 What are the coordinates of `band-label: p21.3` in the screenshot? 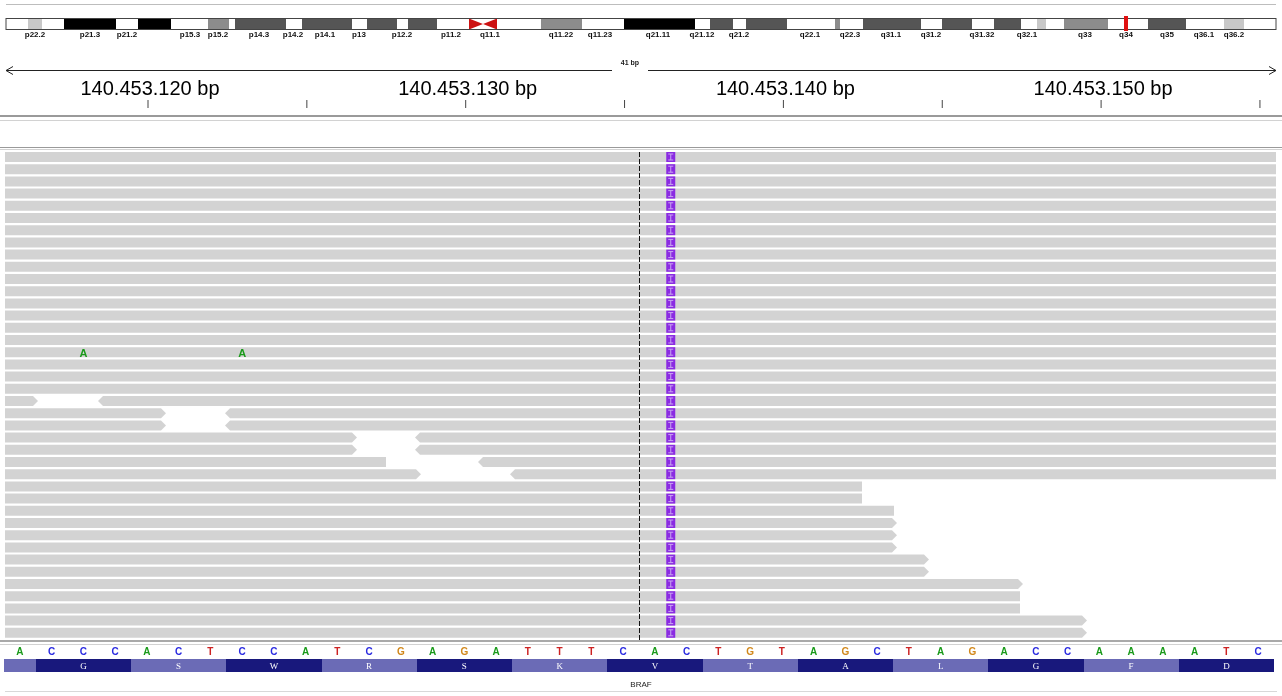 It's located at (90, 34).